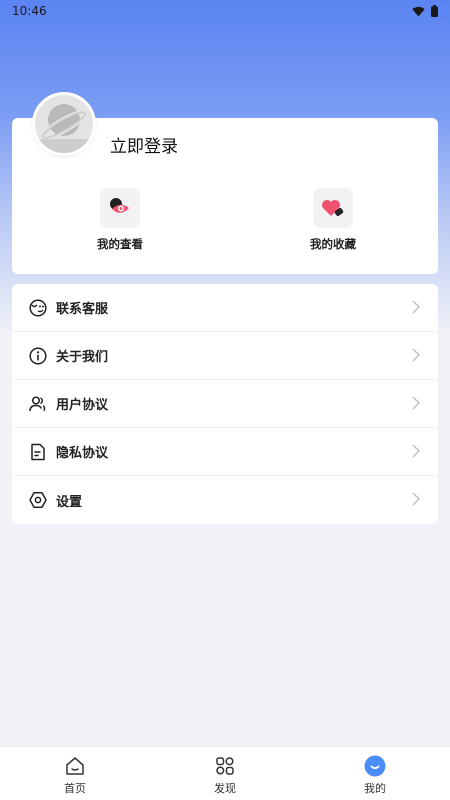 The image size is (450, 800). I want to click on my-favorites-button: 我的收藏, so click(333, 220).